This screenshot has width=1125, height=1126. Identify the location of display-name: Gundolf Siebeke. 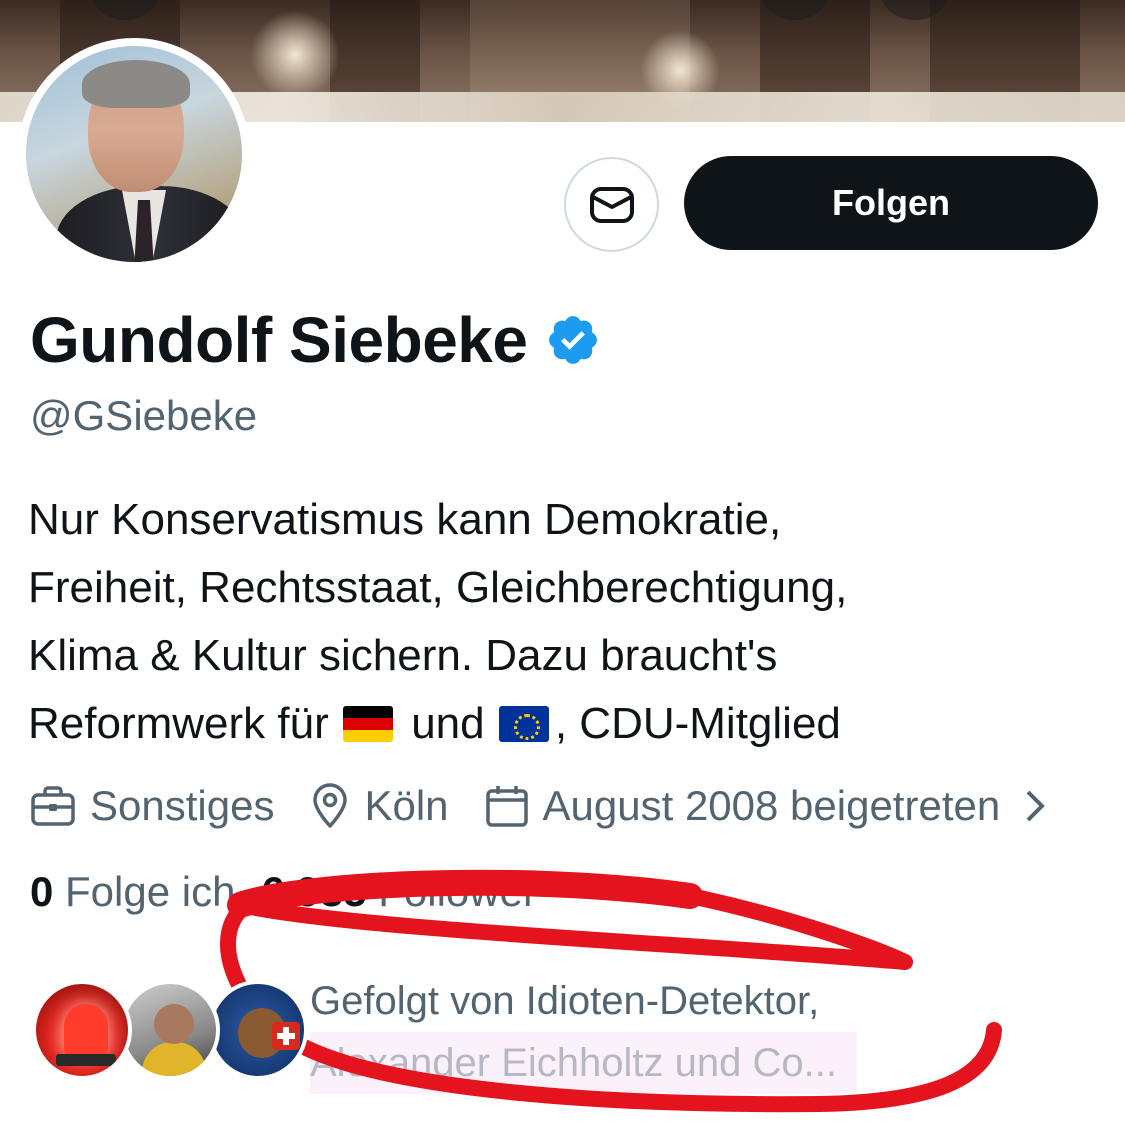
(279, 340).